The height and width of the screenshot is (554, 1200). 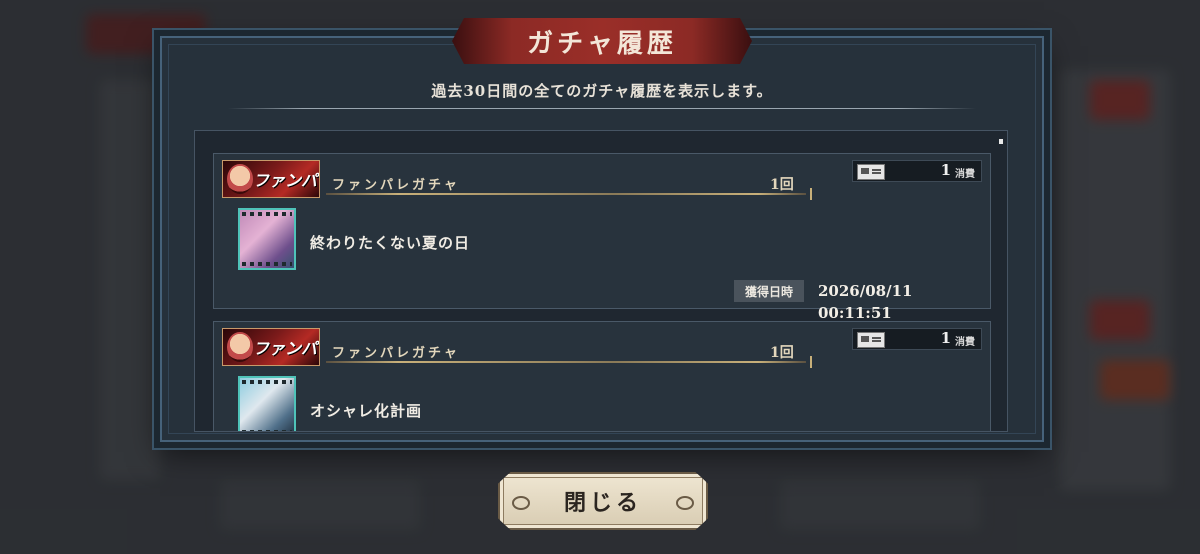 What do you see at coordinates (1001, 141) in the screenshot?
I see `scroll-thumb` at bounding box center [1001, 141].